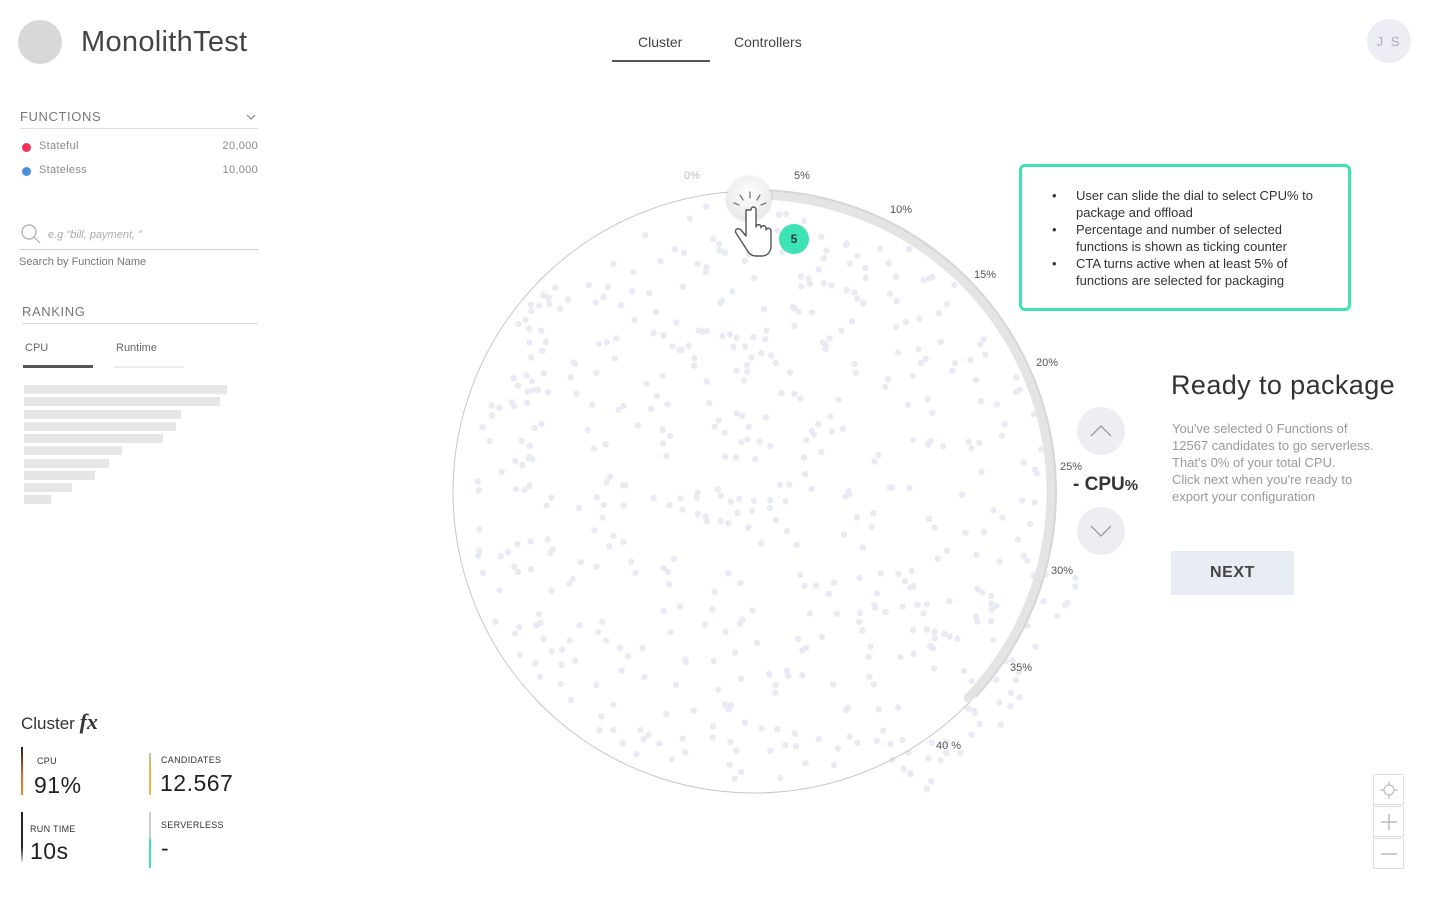 The width and height of the screenshot is (1440, 900). I want to click on next-button: NEXT, so click(1232, 573).